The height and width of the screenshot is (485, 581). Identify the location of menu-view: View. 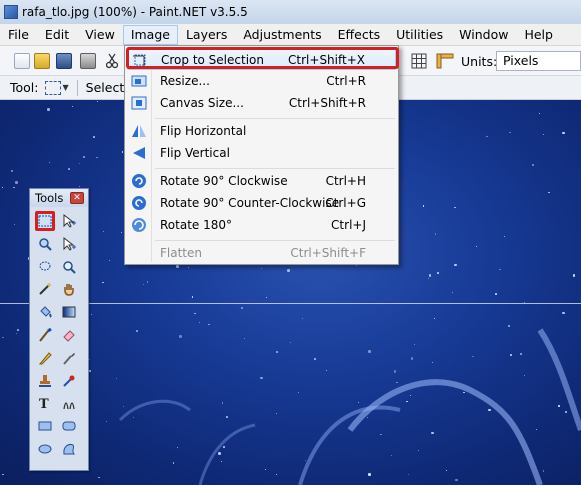
(100, 35).